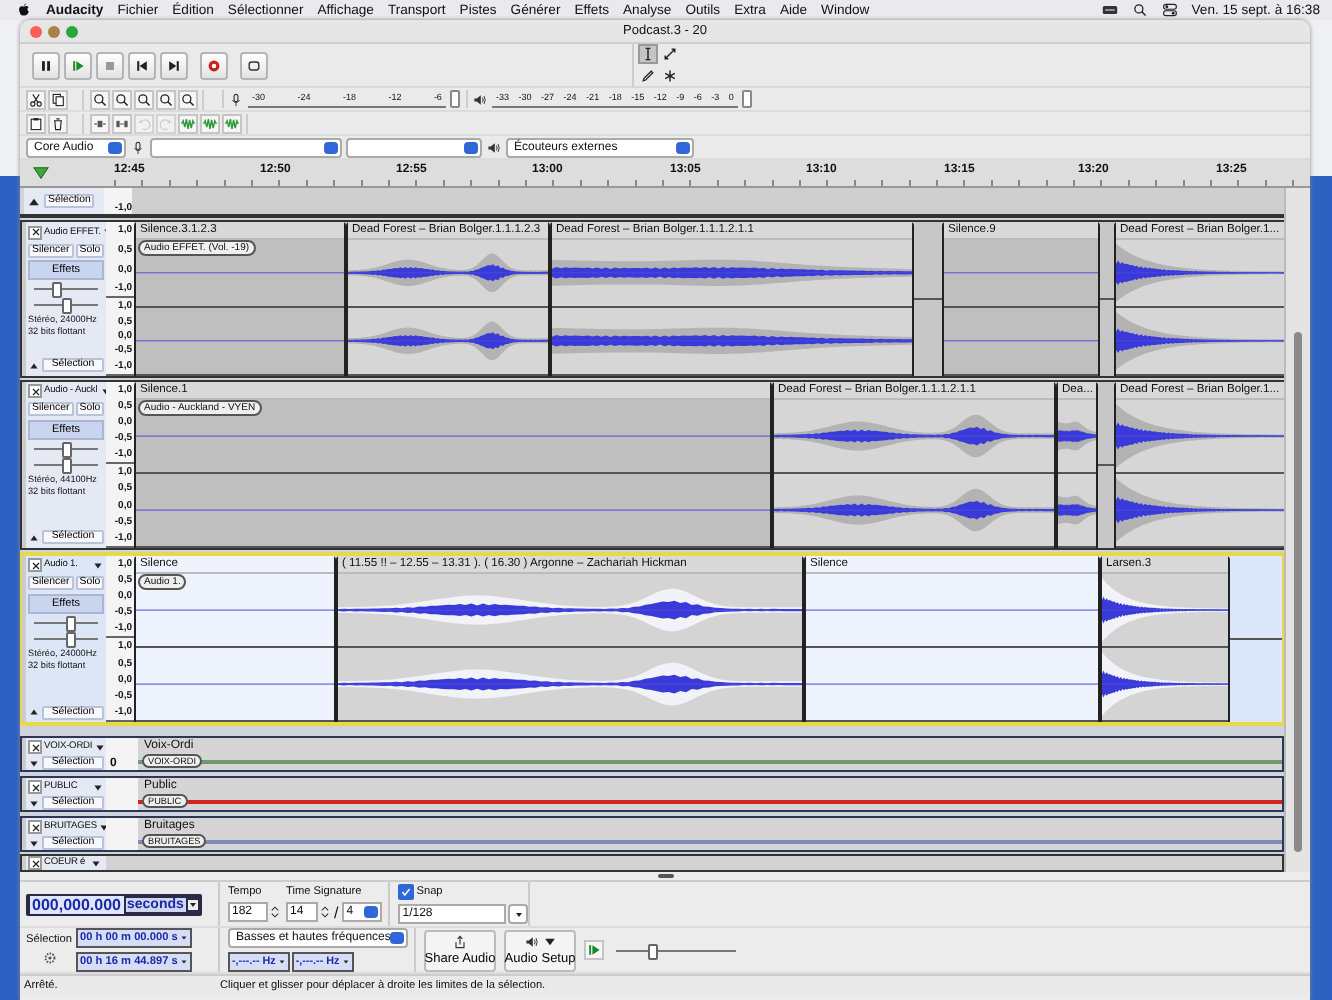 Image resolution: width=1332 pixels, height=1000 pixels. Describe the element at coordinates (49, 958) in the screenshot. I see `gear-icon` at that location.